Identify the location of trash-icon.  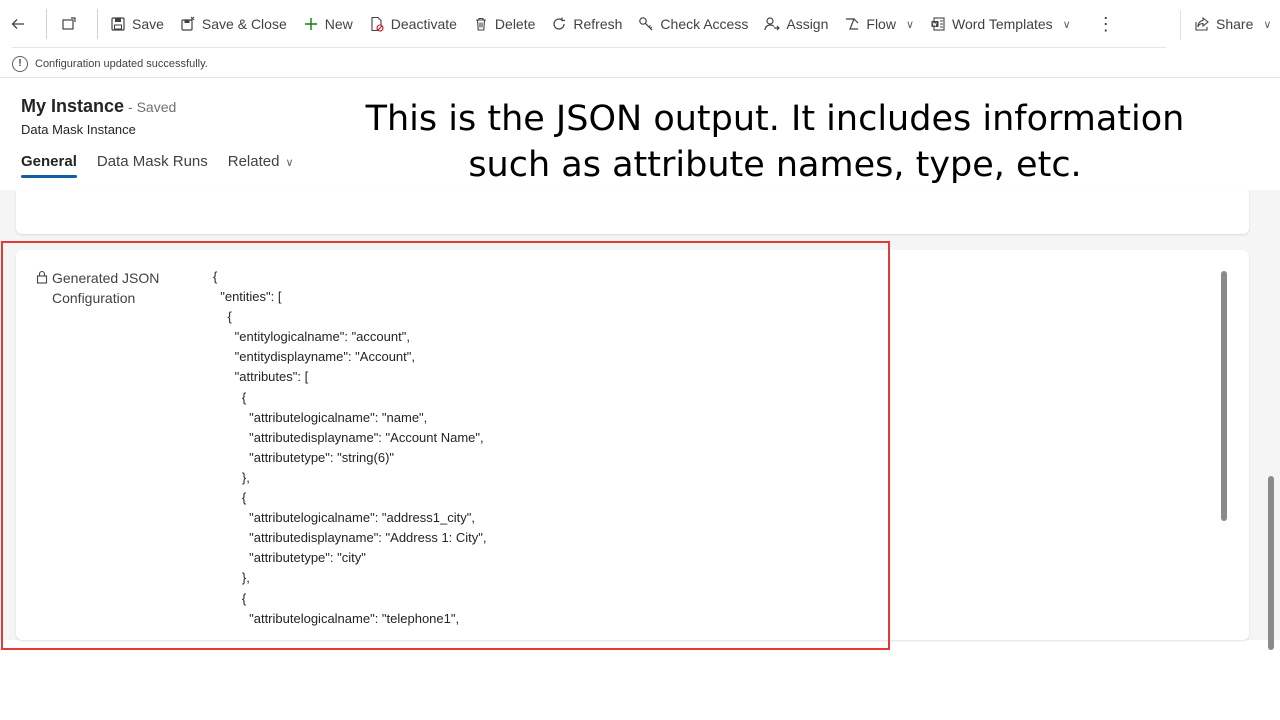
(480, 24).